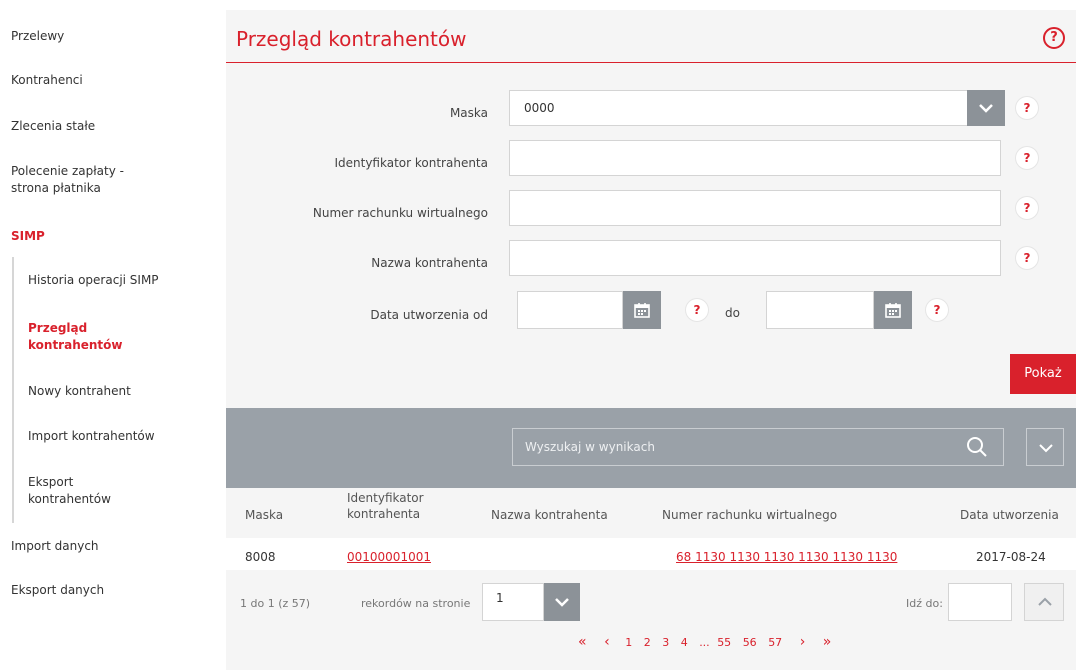 The height and width of the screenshot is (670, 1076). What do you see at coordinates (351, 39) in the screenshot?
I see `page-title: Przegląd kontrahentów` at bounding box center [351, 39].